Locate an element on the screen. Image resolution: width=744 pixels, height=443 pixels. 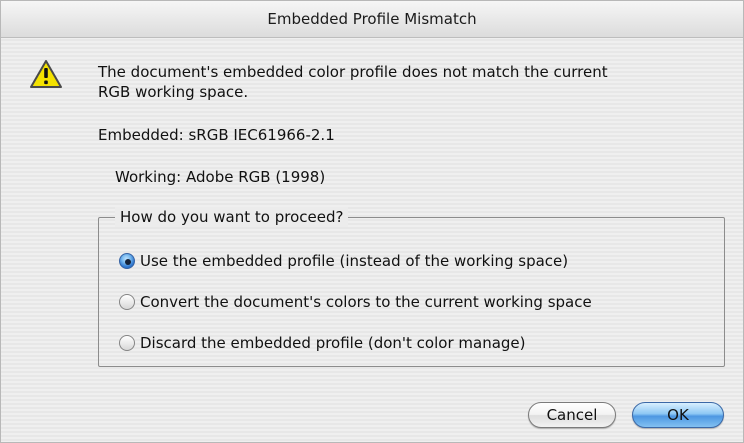
radio-selected-icon is located at coordinates (127, 261).